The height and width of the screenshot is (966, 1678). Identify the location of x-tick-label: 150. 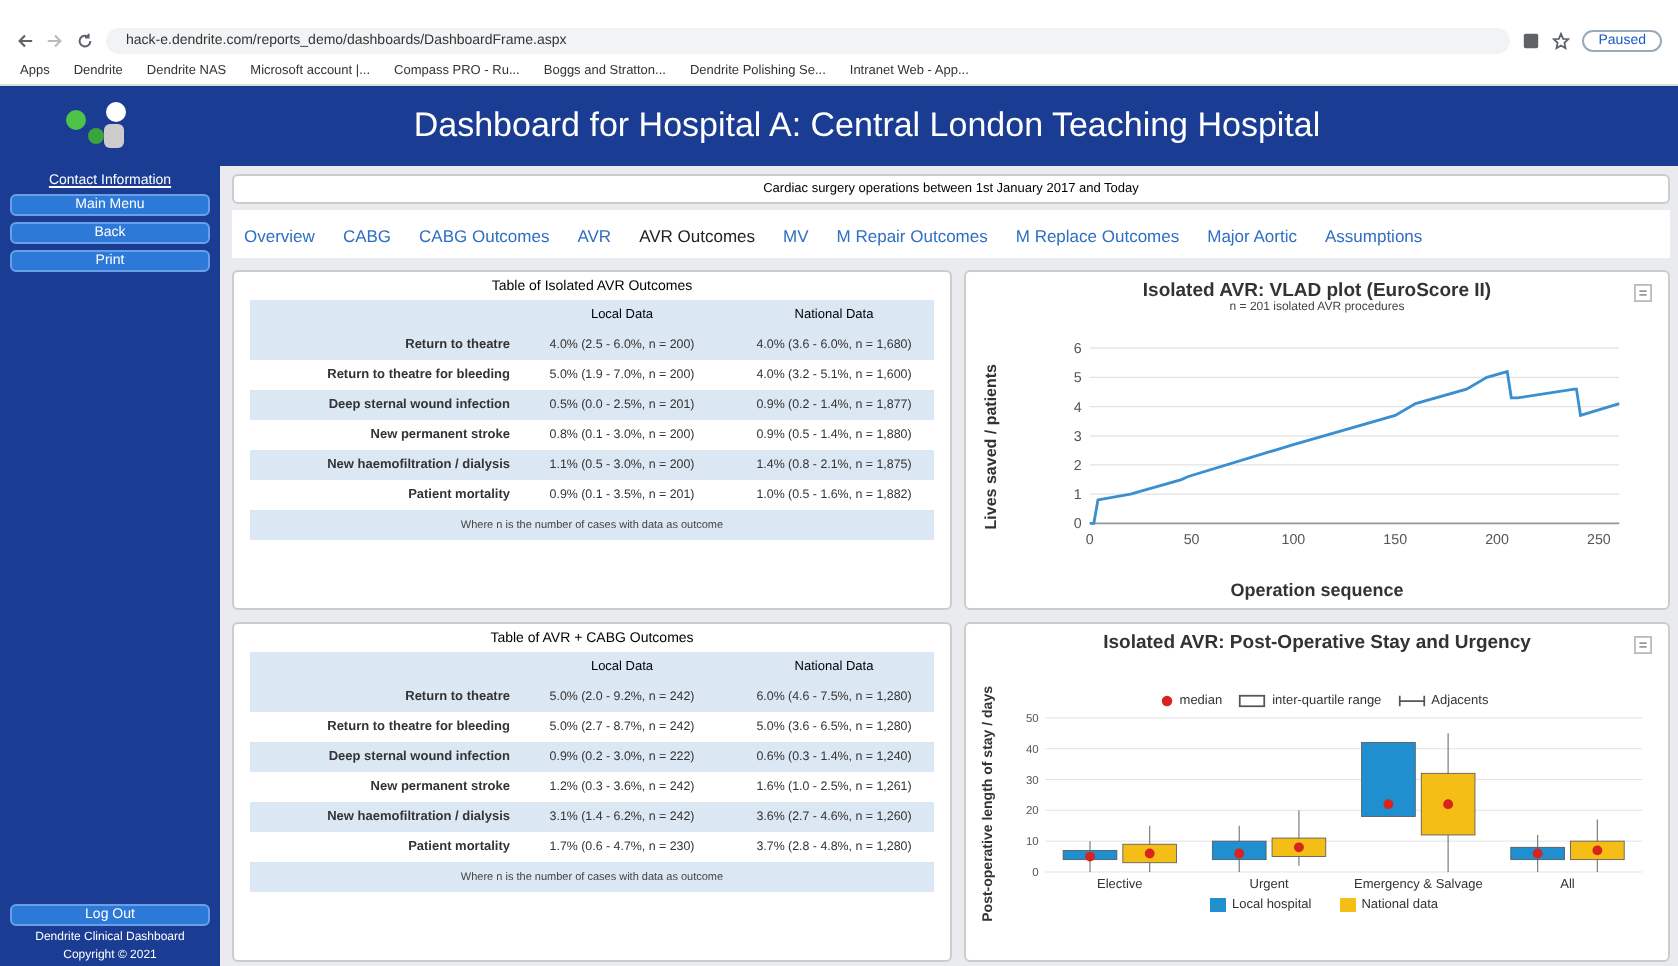
(1395, 538).